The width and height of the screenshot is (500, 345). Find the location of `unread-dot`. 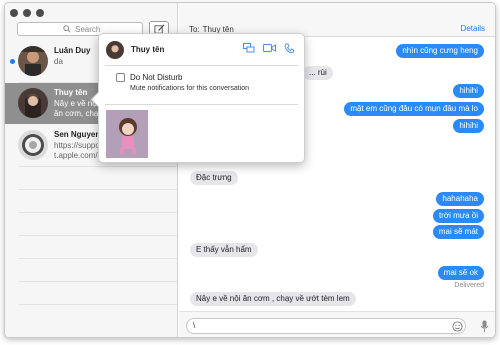

unread-dot is located at coordinates (12, 61).